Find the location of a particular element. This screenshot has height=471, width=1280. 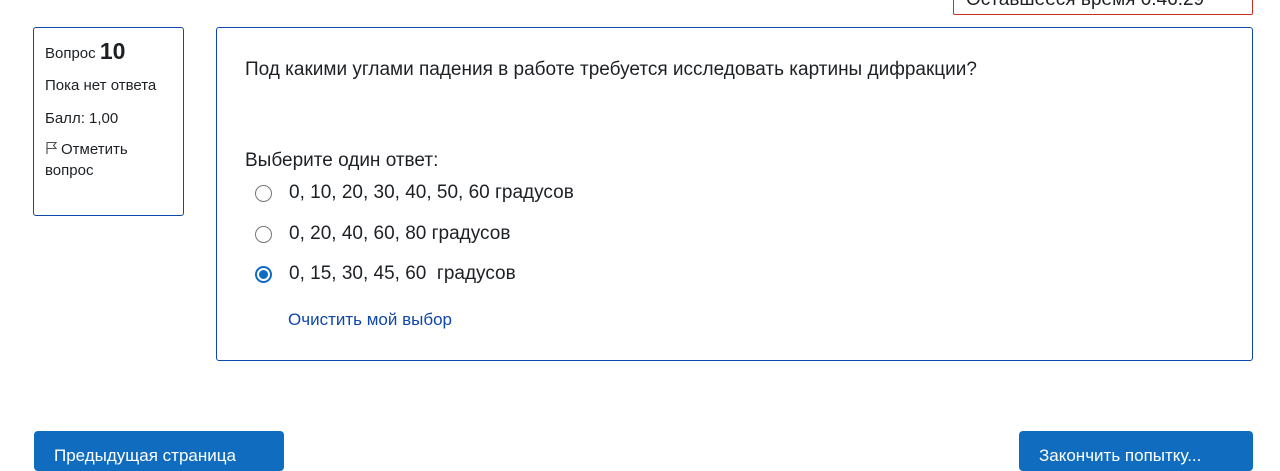

radio-button-selected is located at coordinates (263, 274).